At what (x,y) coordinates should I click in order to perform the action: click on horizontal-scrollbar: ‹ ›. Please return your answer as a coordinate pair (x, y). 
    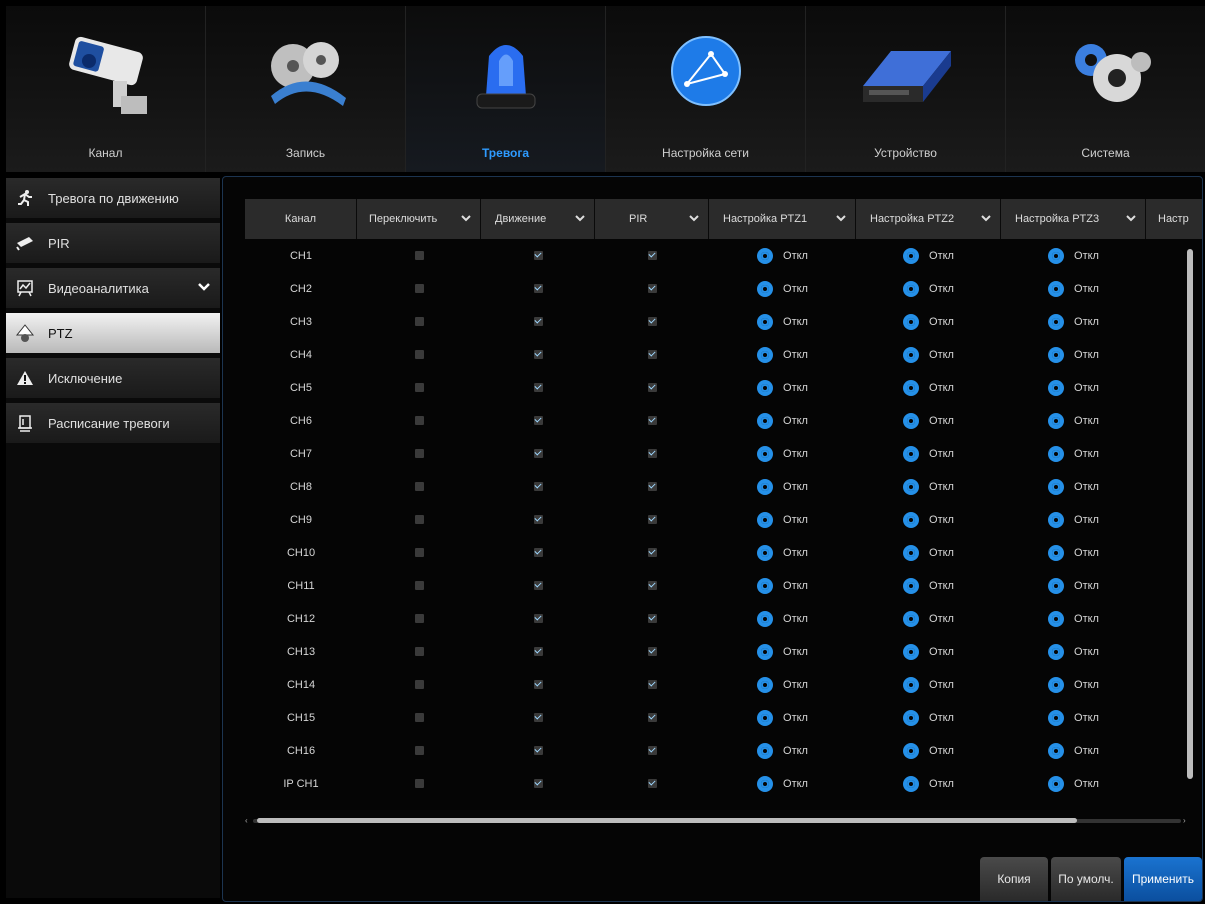
    Looking at the image, I should click on (716, 820).